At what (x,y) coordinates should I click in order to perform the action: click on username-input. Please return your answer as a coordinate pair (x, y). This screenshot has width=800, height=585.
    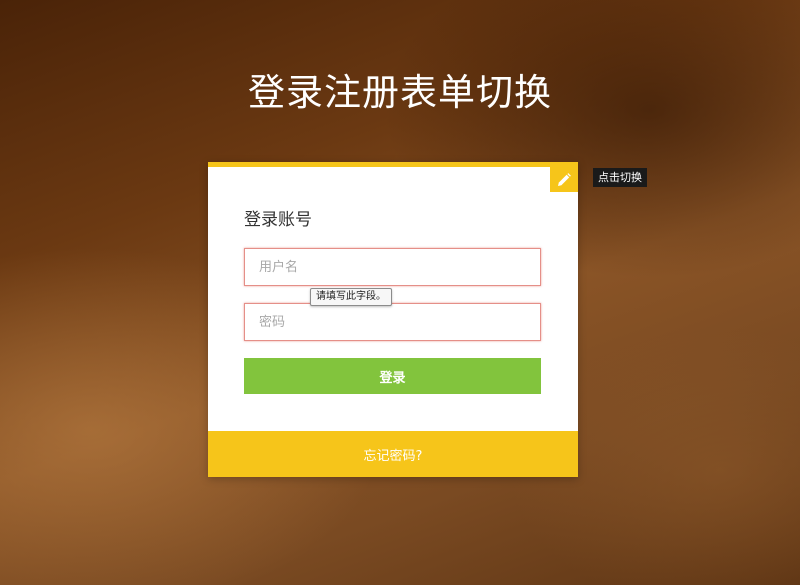
    Looking at the image, I should click on (392, 267).